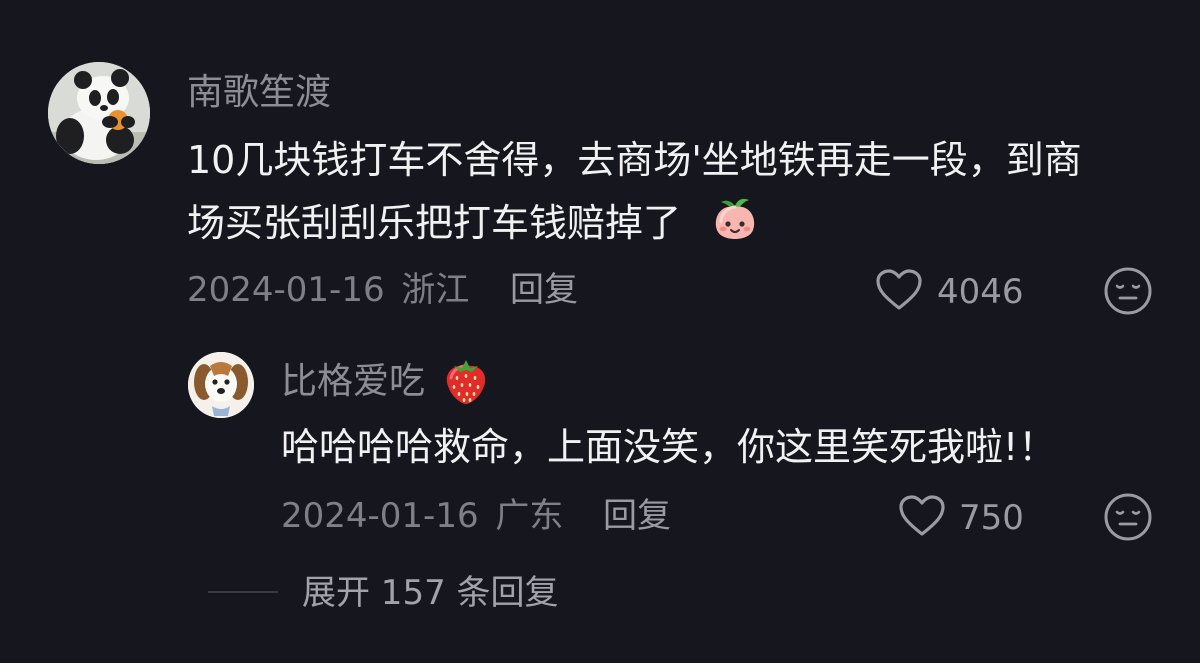 The width and height of the screenshot is (1200, 663). I want to click on comment-text-line-2-text: 场买张刮刮乐把打车钱赔掉了, so click(434, 223).